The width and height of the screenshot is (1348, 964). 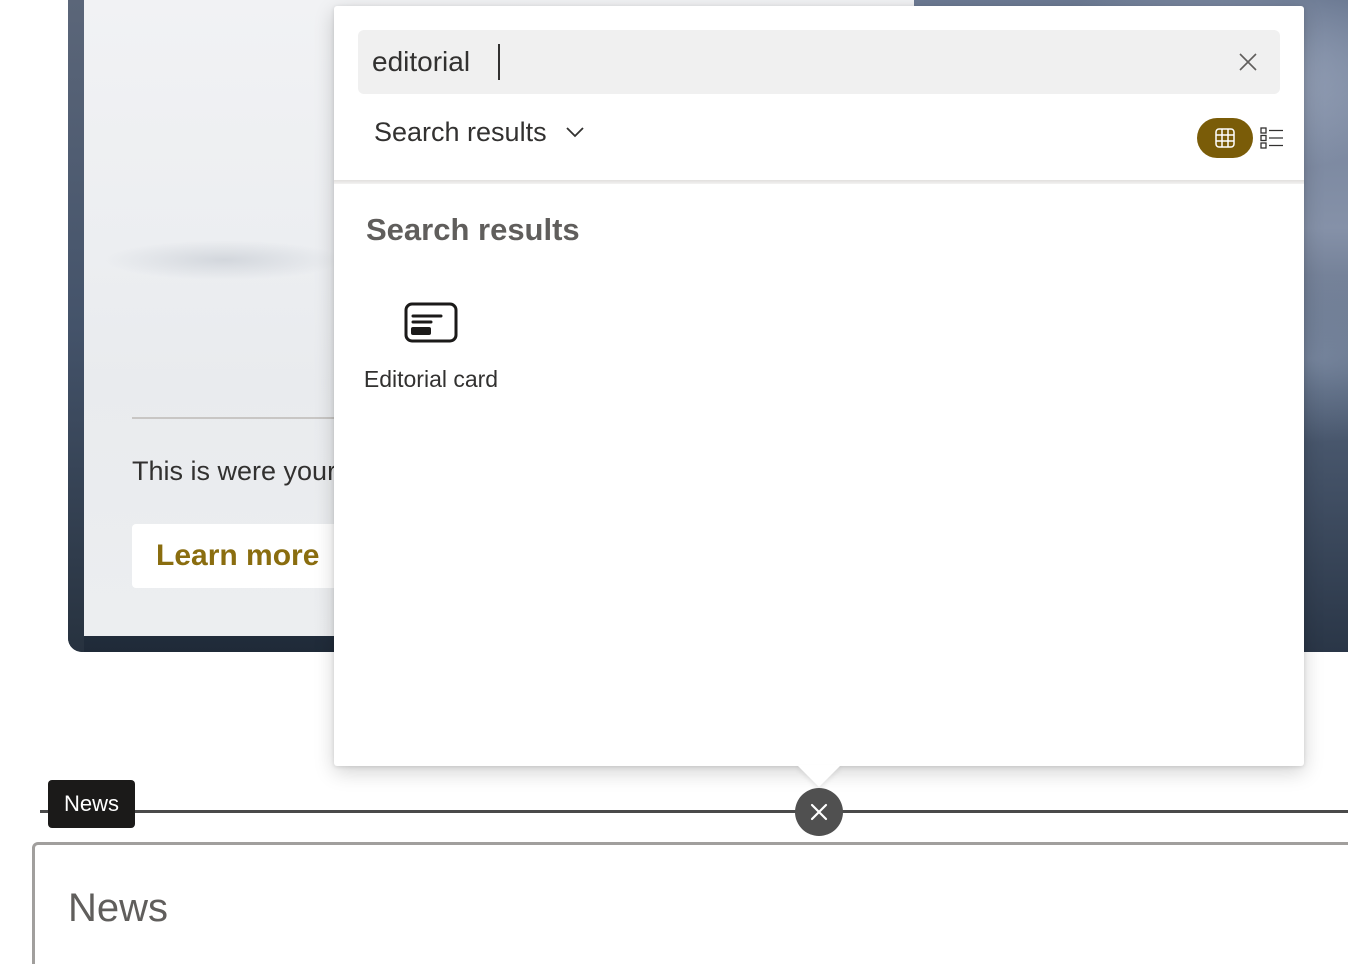 I want to click on grid-view-icon, so click(x=1225, y=138).